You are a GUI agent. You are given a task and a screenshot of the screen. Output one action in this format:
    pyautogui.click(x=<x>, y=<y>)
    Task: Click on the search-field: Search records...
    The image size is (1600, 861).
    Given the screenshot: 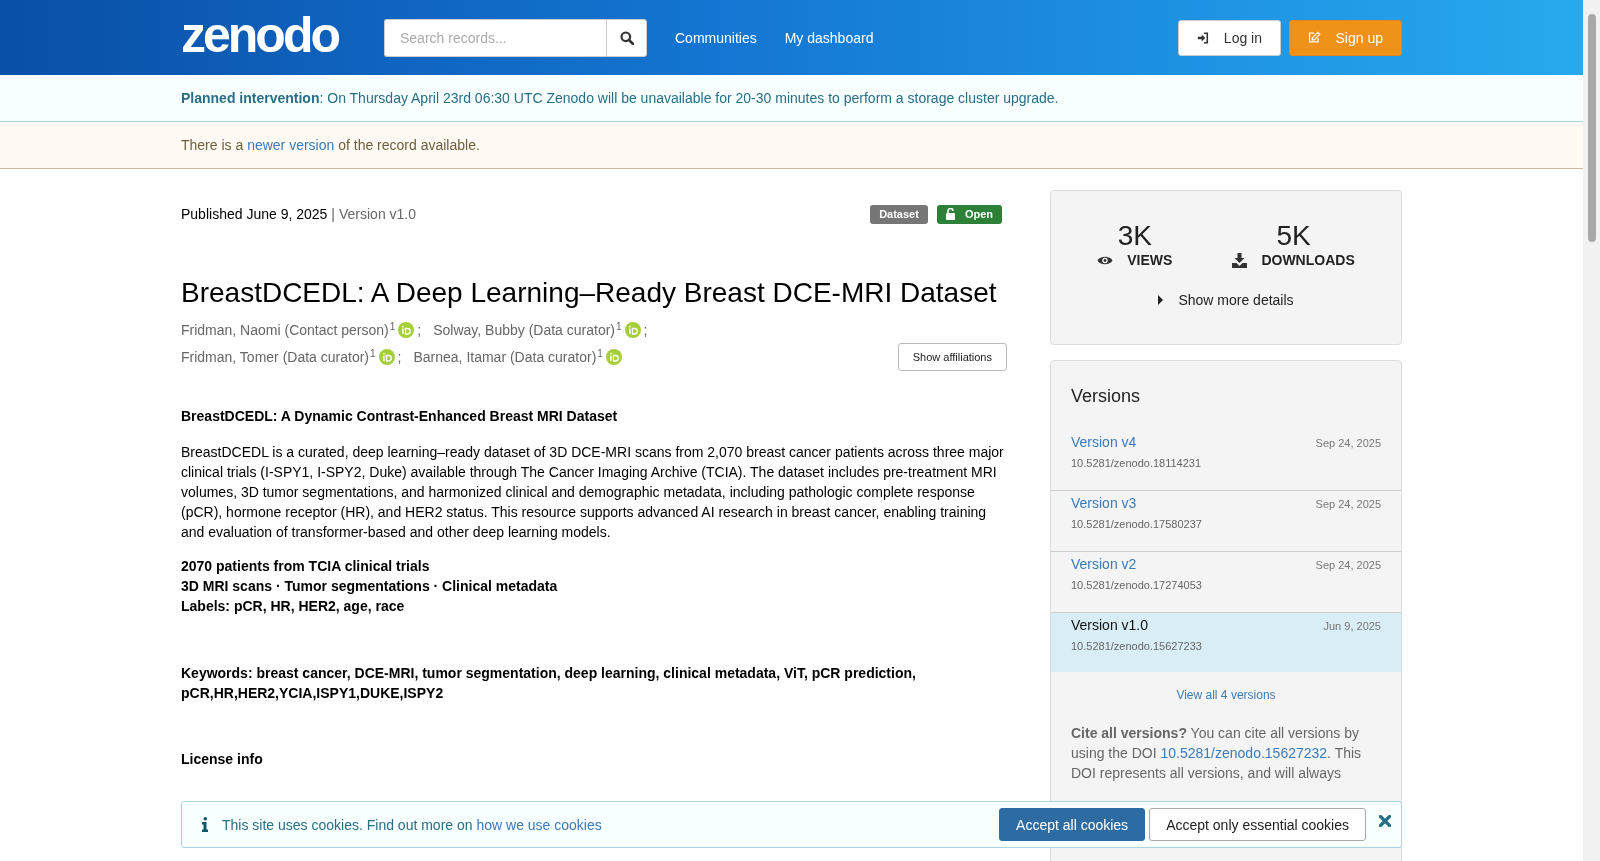 What is the action you would take?
    pyautogui.click(x=495, y=37)
    